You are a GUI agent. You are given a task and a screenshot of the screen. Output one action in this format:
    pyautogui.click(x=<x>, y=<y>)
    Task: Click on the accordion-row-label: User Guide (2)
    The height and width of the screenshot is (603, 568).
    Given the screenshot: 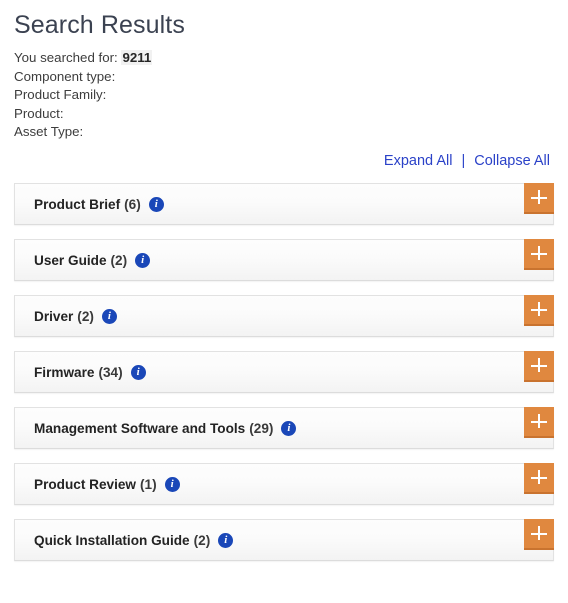 What is the action you would take?
    pyautogui.click(x=92, y=261)
    